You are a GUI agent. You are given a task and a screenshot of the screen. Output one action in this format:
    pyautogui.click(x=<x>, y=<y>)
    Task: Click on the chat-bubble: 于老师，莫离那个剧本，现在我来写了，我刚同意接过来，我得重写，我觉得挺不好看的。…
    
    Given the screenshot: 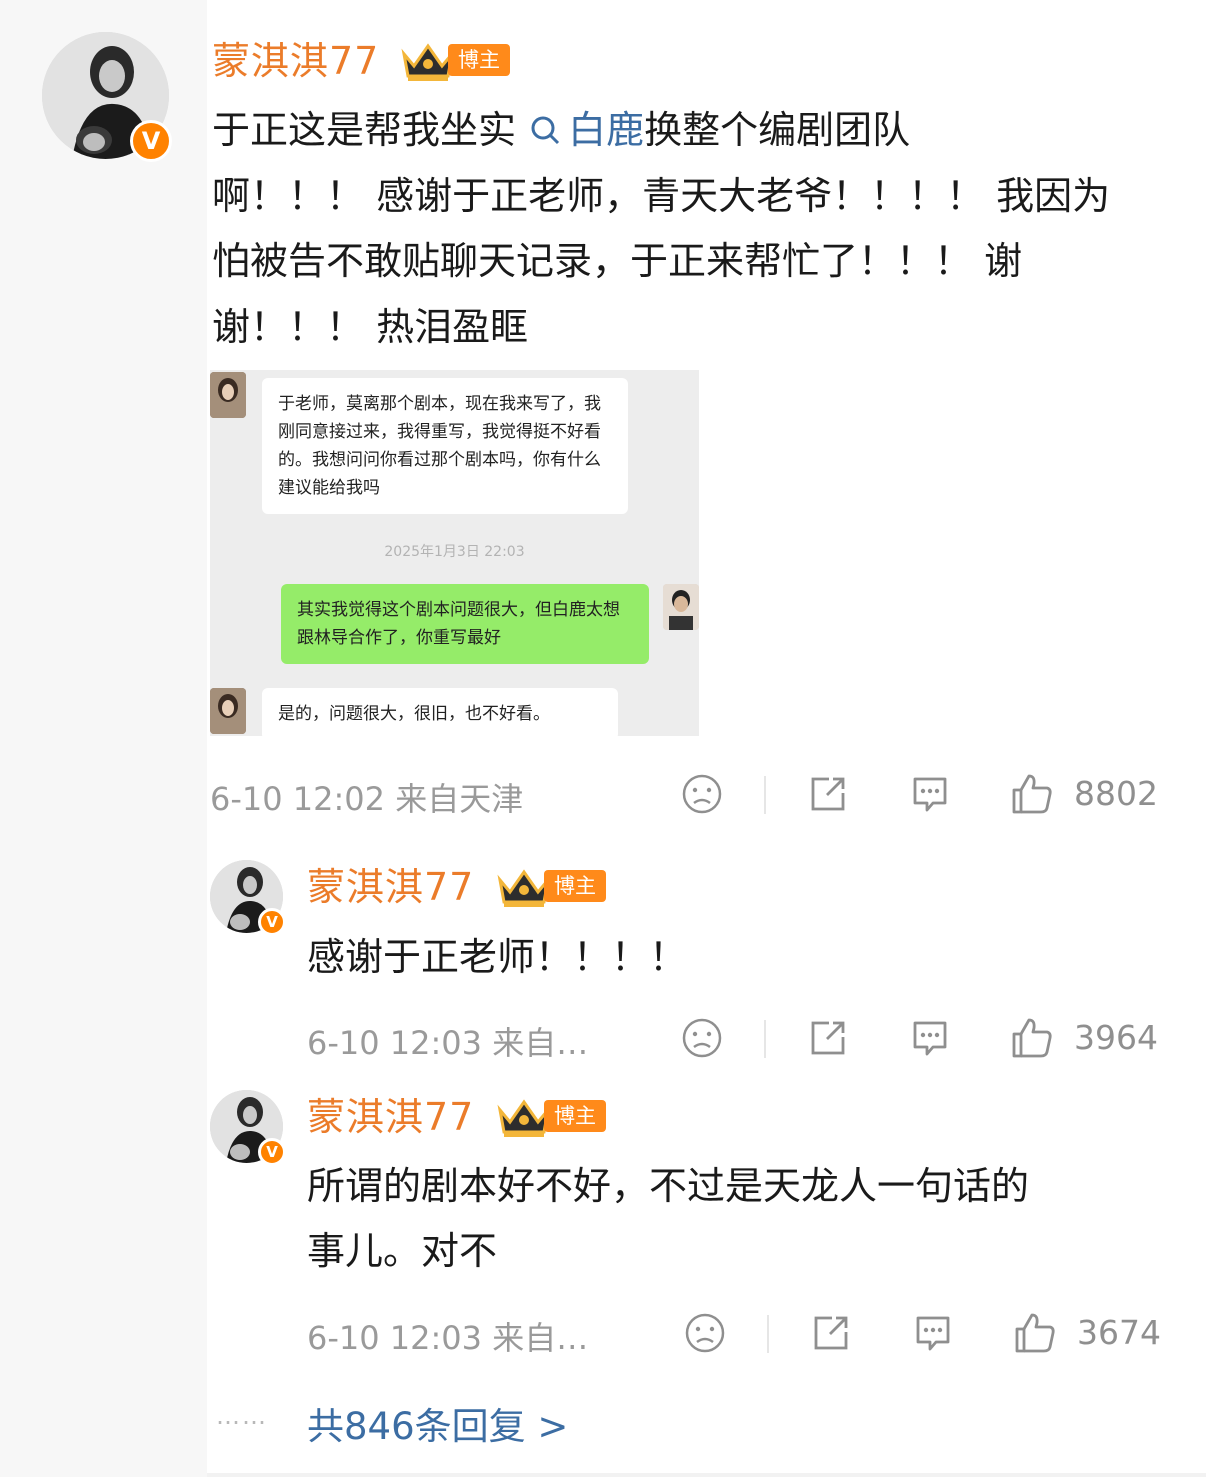 What is the action you would take?
    pyautogui.click(x=445, y=446)
    